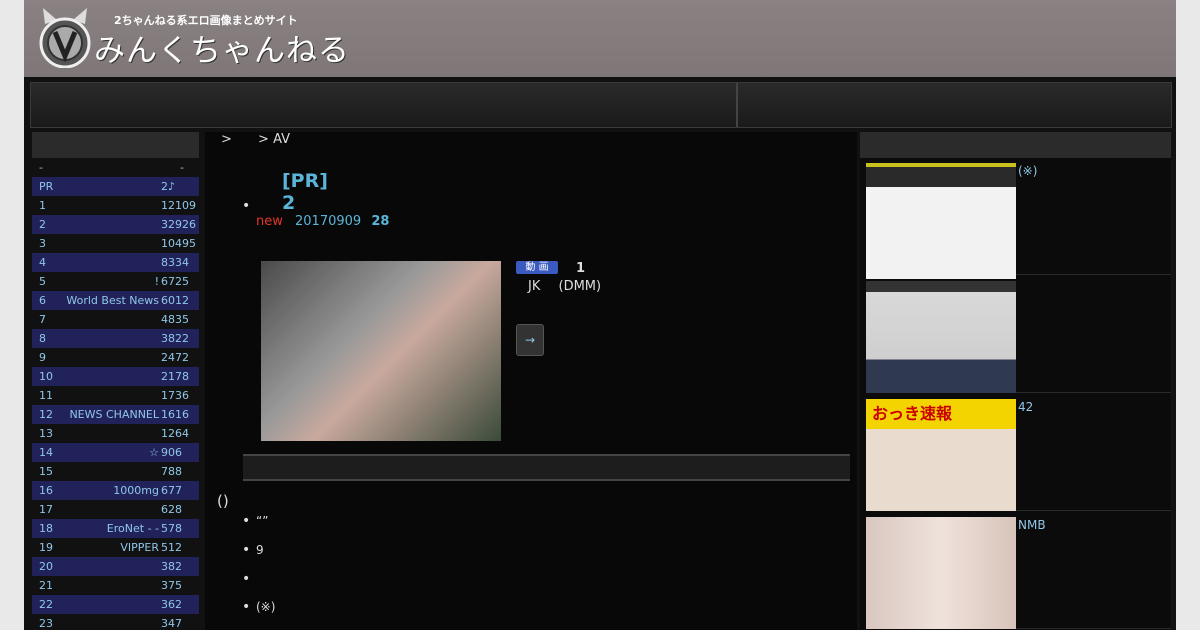 Image resolution: width=1200 pixels, height=630 pixels. What do you see at coordinates (42, 338) in the screenshot?
I see `ranking-rank: 8` at bounding box center [42, 338].